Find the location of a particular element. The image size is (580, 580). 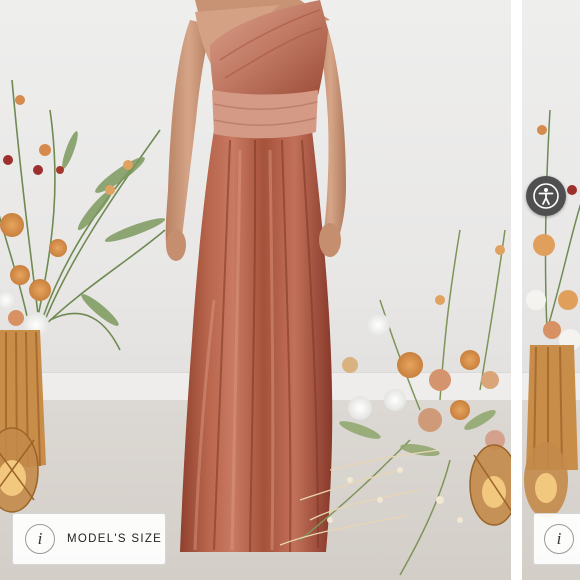

slide-gap is located at coordinates (516, 290).